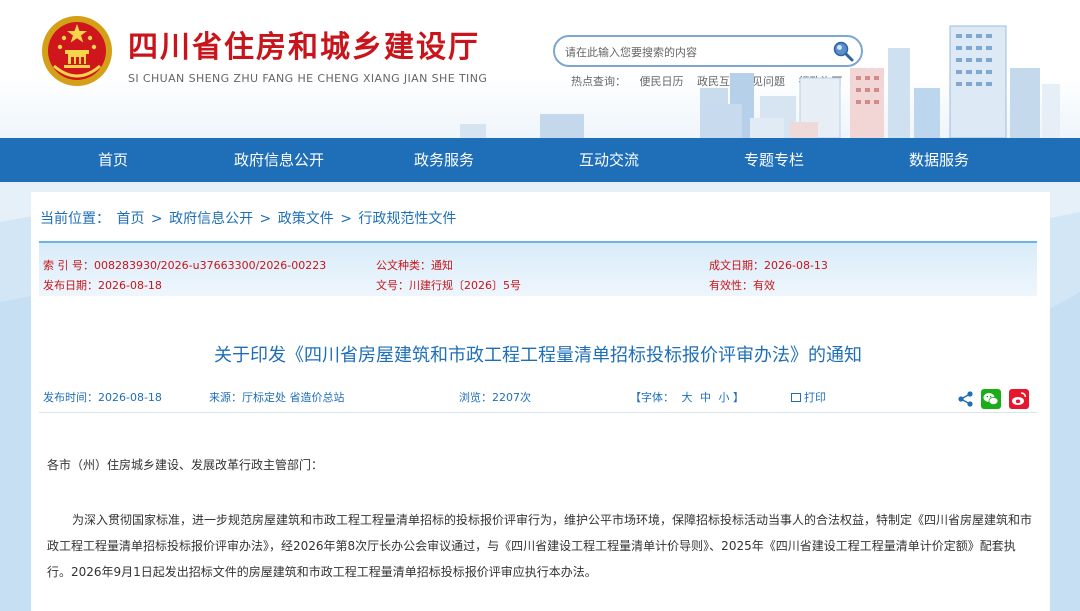 This screenshot has height=611, width=1080. What do you see at coordinates (448, 285) in the screenshot?
I see `meta-doc-no: 文号：川建行规〔2026〕5号` at bounding box center [448, 285].